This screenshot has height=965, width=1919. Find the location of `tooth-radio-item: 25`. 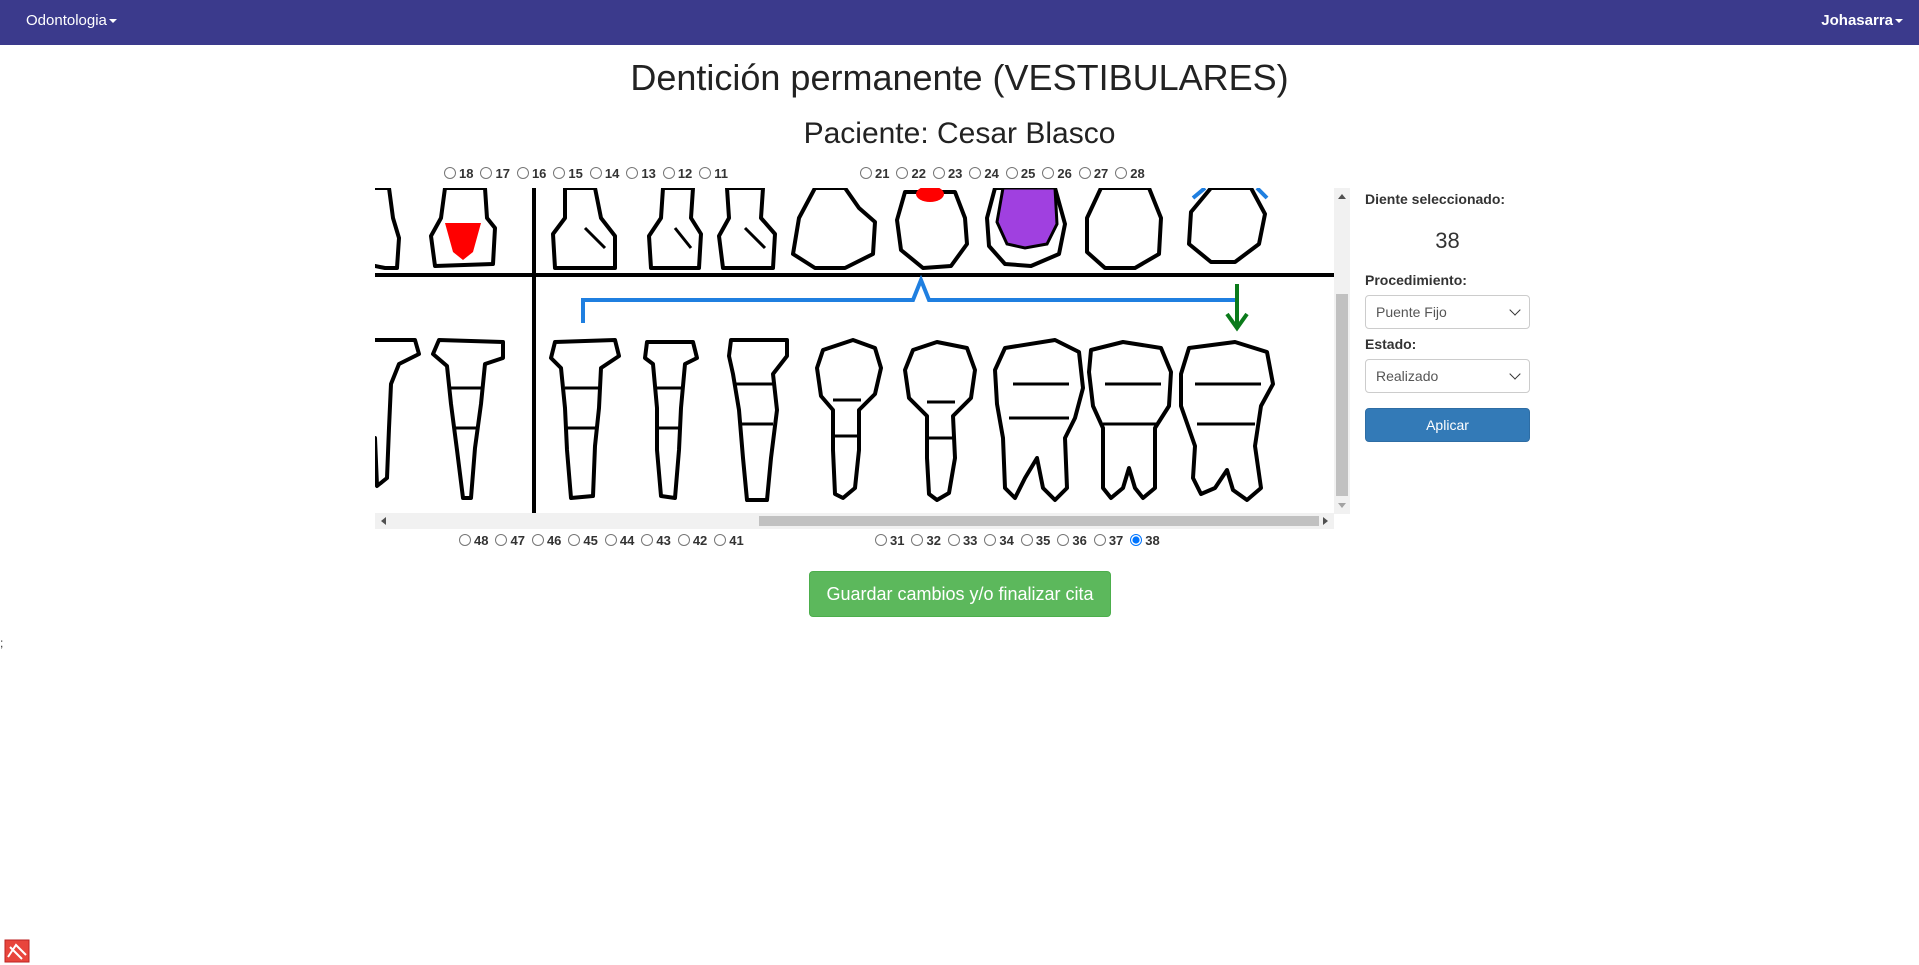

tooth-radio-item: 25 is located at coordinates (1020, 173).